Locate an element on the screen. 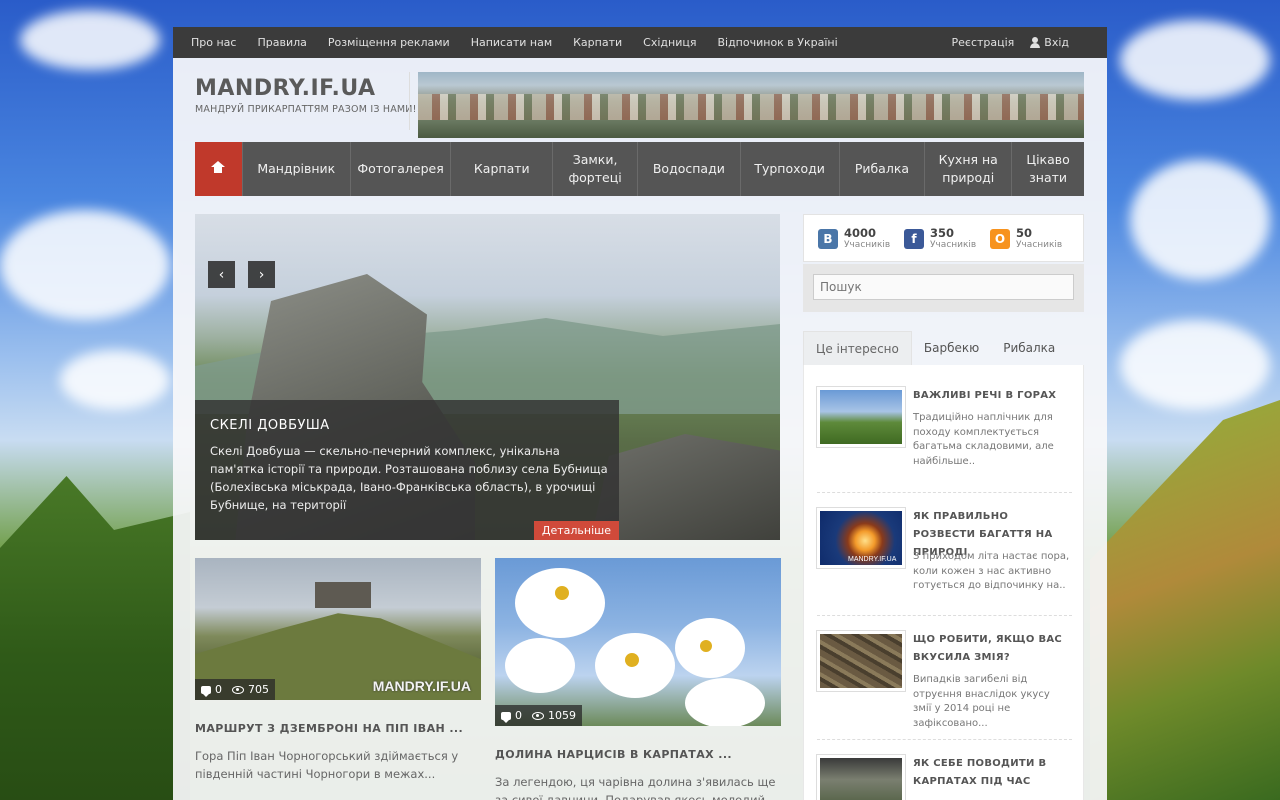 The image size is (1280, 800). view-count: 705 is located at coordinates (258, 689).